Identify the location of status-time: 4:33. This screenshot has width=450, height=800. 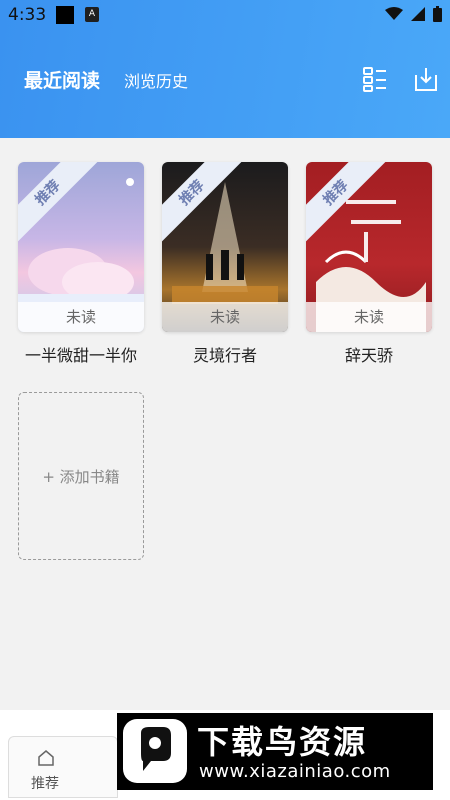
(27, 15).